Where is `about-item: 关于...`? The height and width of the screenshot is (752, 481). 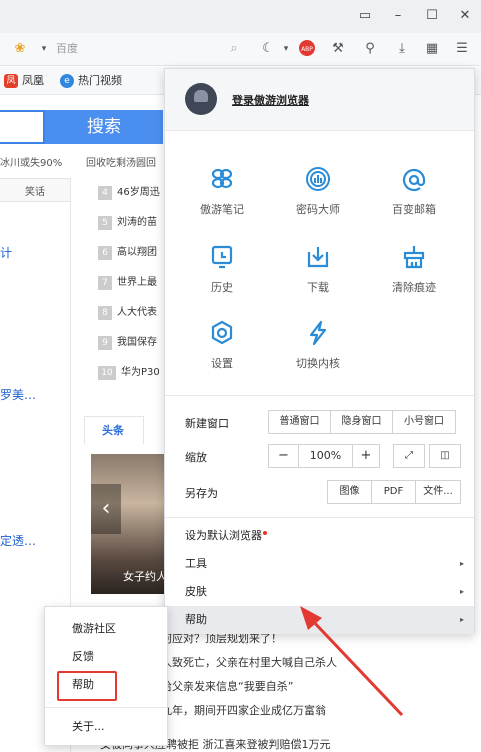 about-item: 关于... is located at coordinates (106, 727).